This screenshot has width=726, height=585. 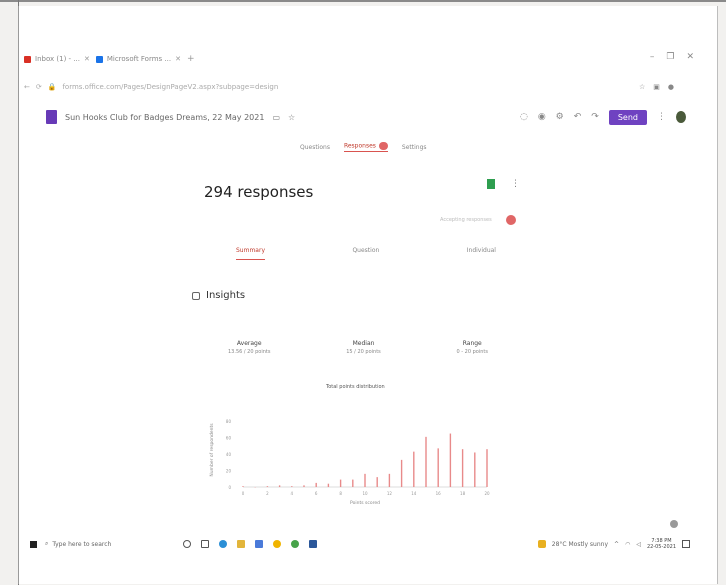 I want to click on x-tick-label: 4, so click(x=292, y=493).